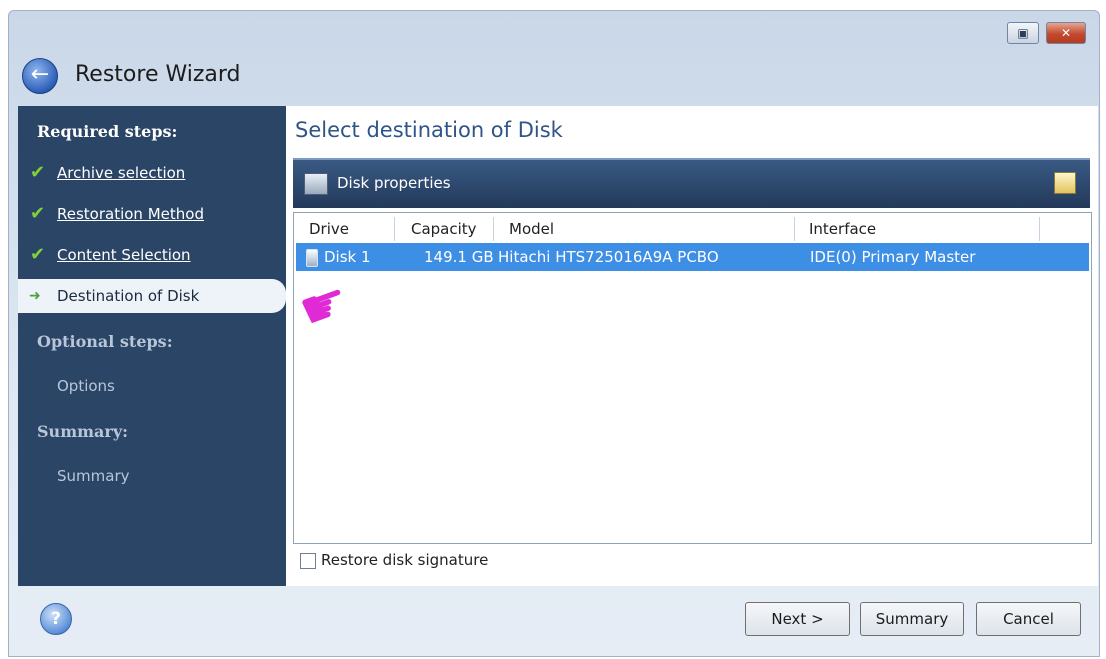  I want to click on back-arrow-icon: ←, so click(40, 76).